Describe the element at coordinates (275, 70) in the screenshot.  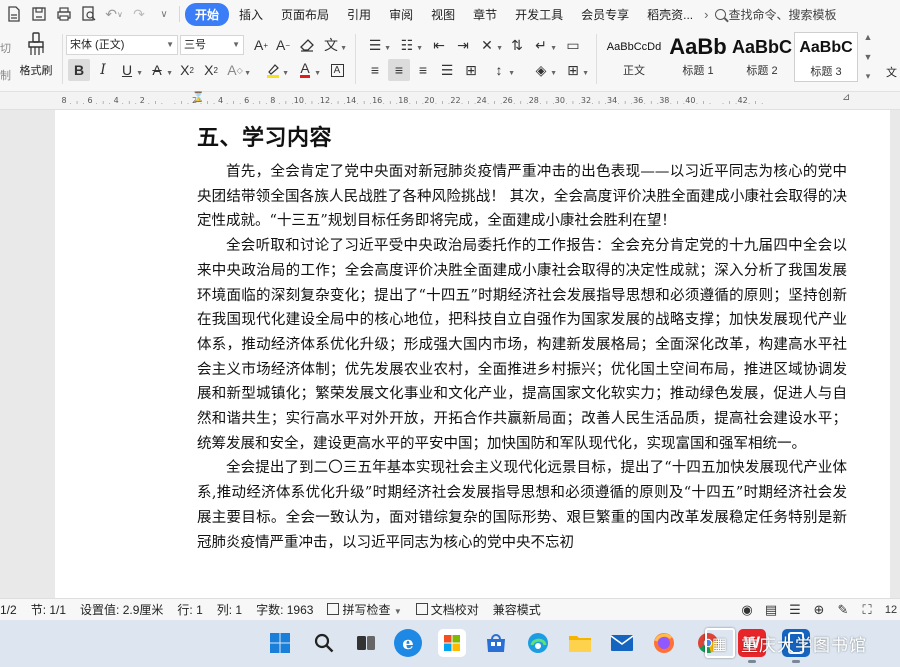
I see `highlight-button: ▼` at that location.